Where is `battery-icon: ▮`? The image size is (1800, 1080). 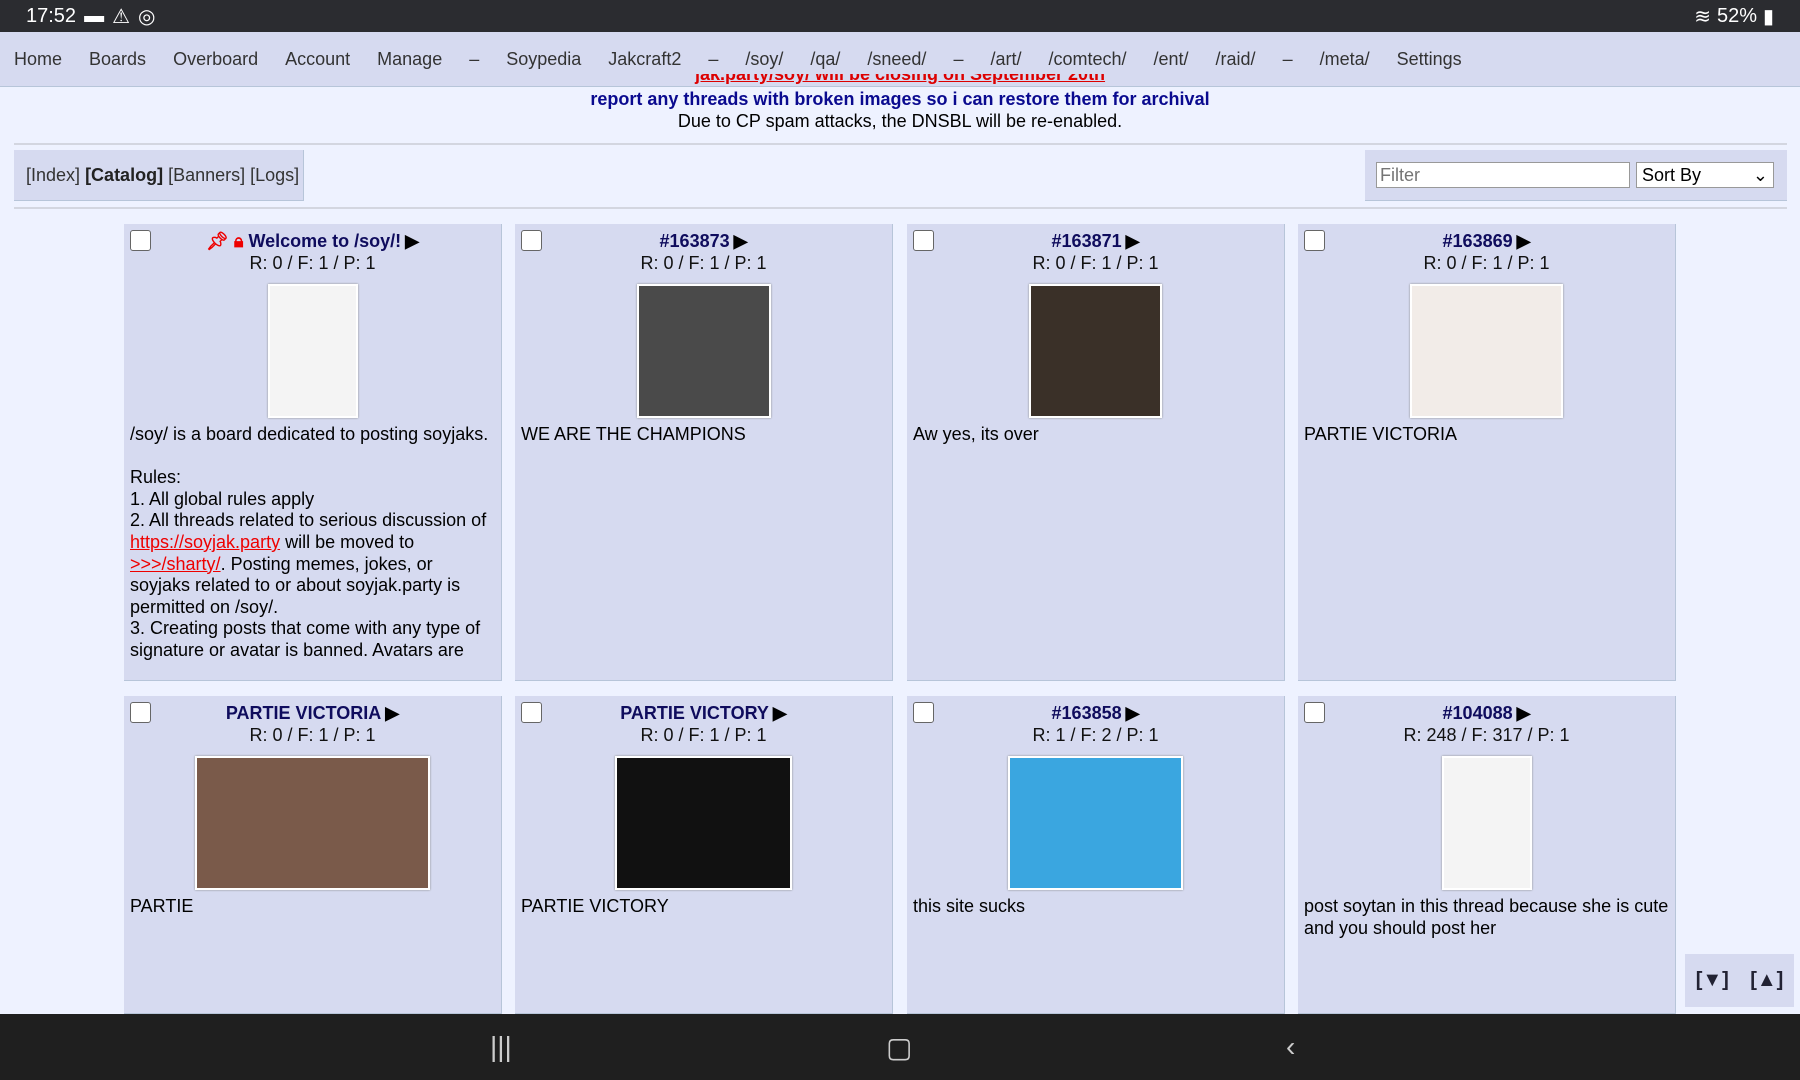
battery-icon: ▮ is located at coordinates (1768, 16).